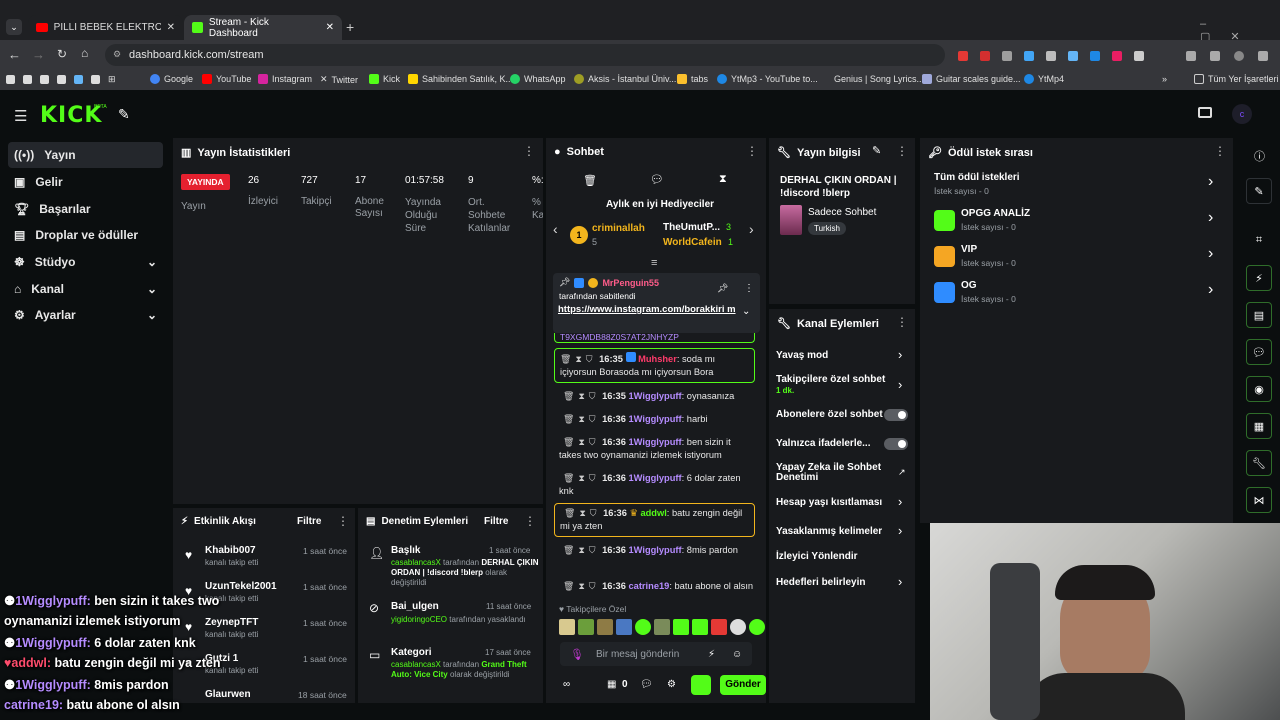 Image resolution: width=1280 pixels, height=720 pixels. Describe the element at coordinates (701, 685) in the screenshot. I see `gift-icon` at that location.